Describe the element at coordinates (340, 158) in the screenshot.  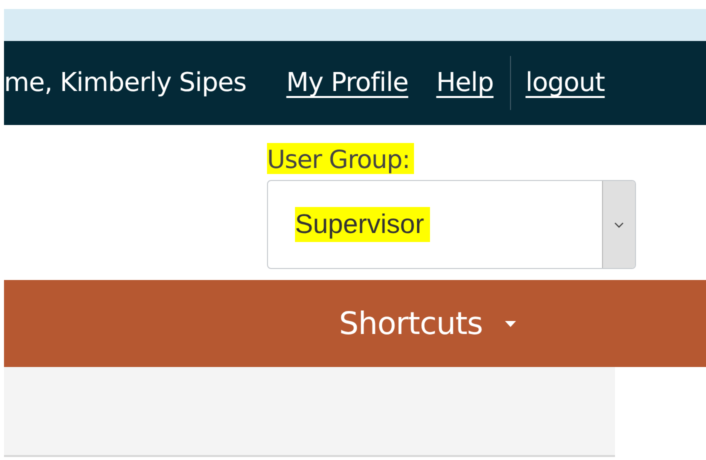
I see `field-label: User Group:` at that location.